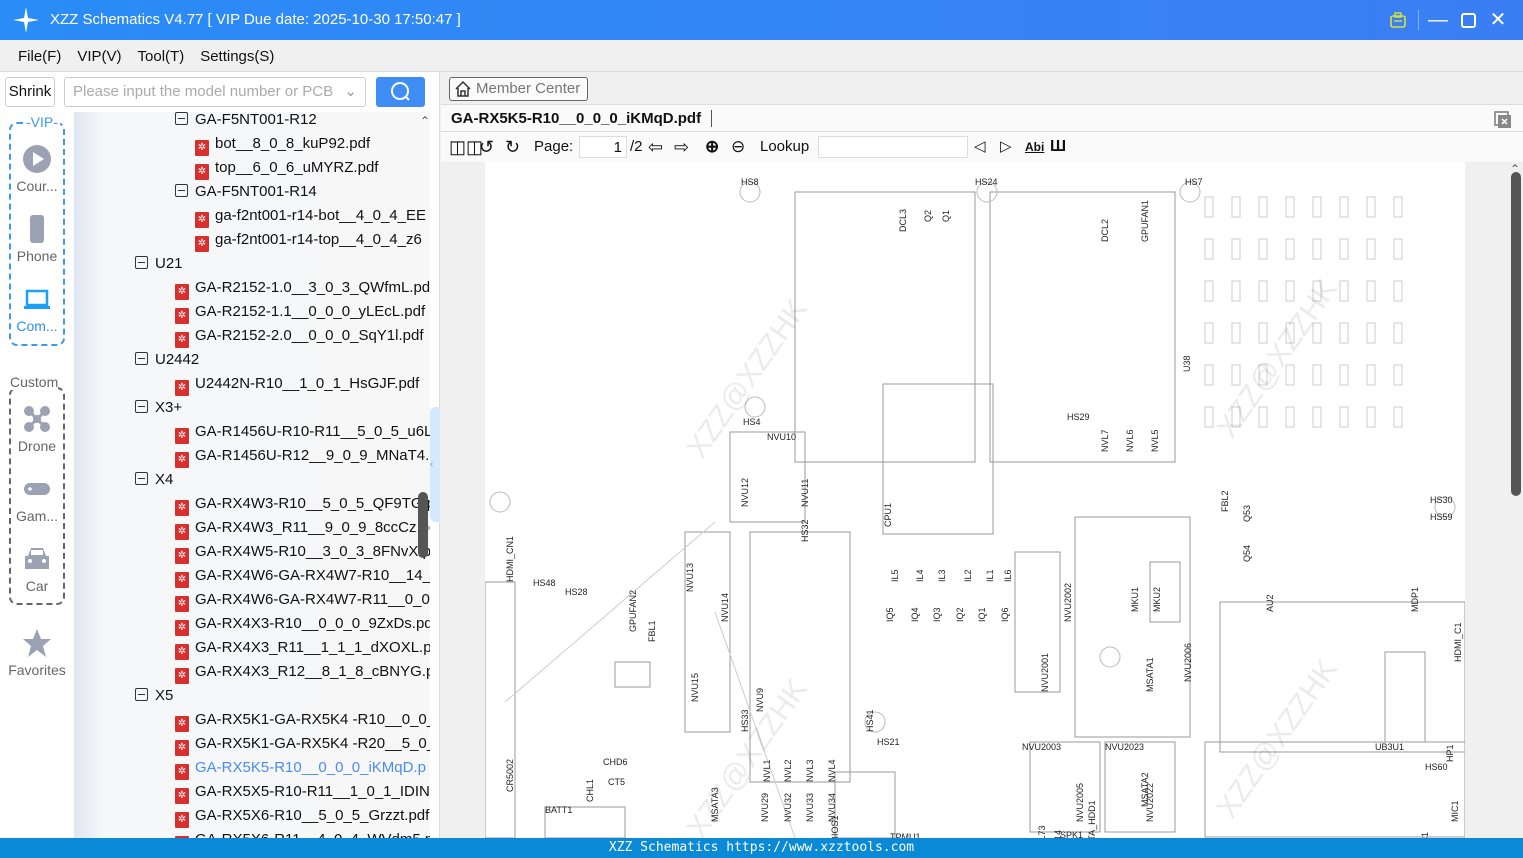 Image resolution: width=1523 pixels, height=858 pixels. Describe the element at coordinates (286, 168) in the screenshot. I see `tree-file: ✲ top__6_0_6_uMYRZ.pdf` at that location.